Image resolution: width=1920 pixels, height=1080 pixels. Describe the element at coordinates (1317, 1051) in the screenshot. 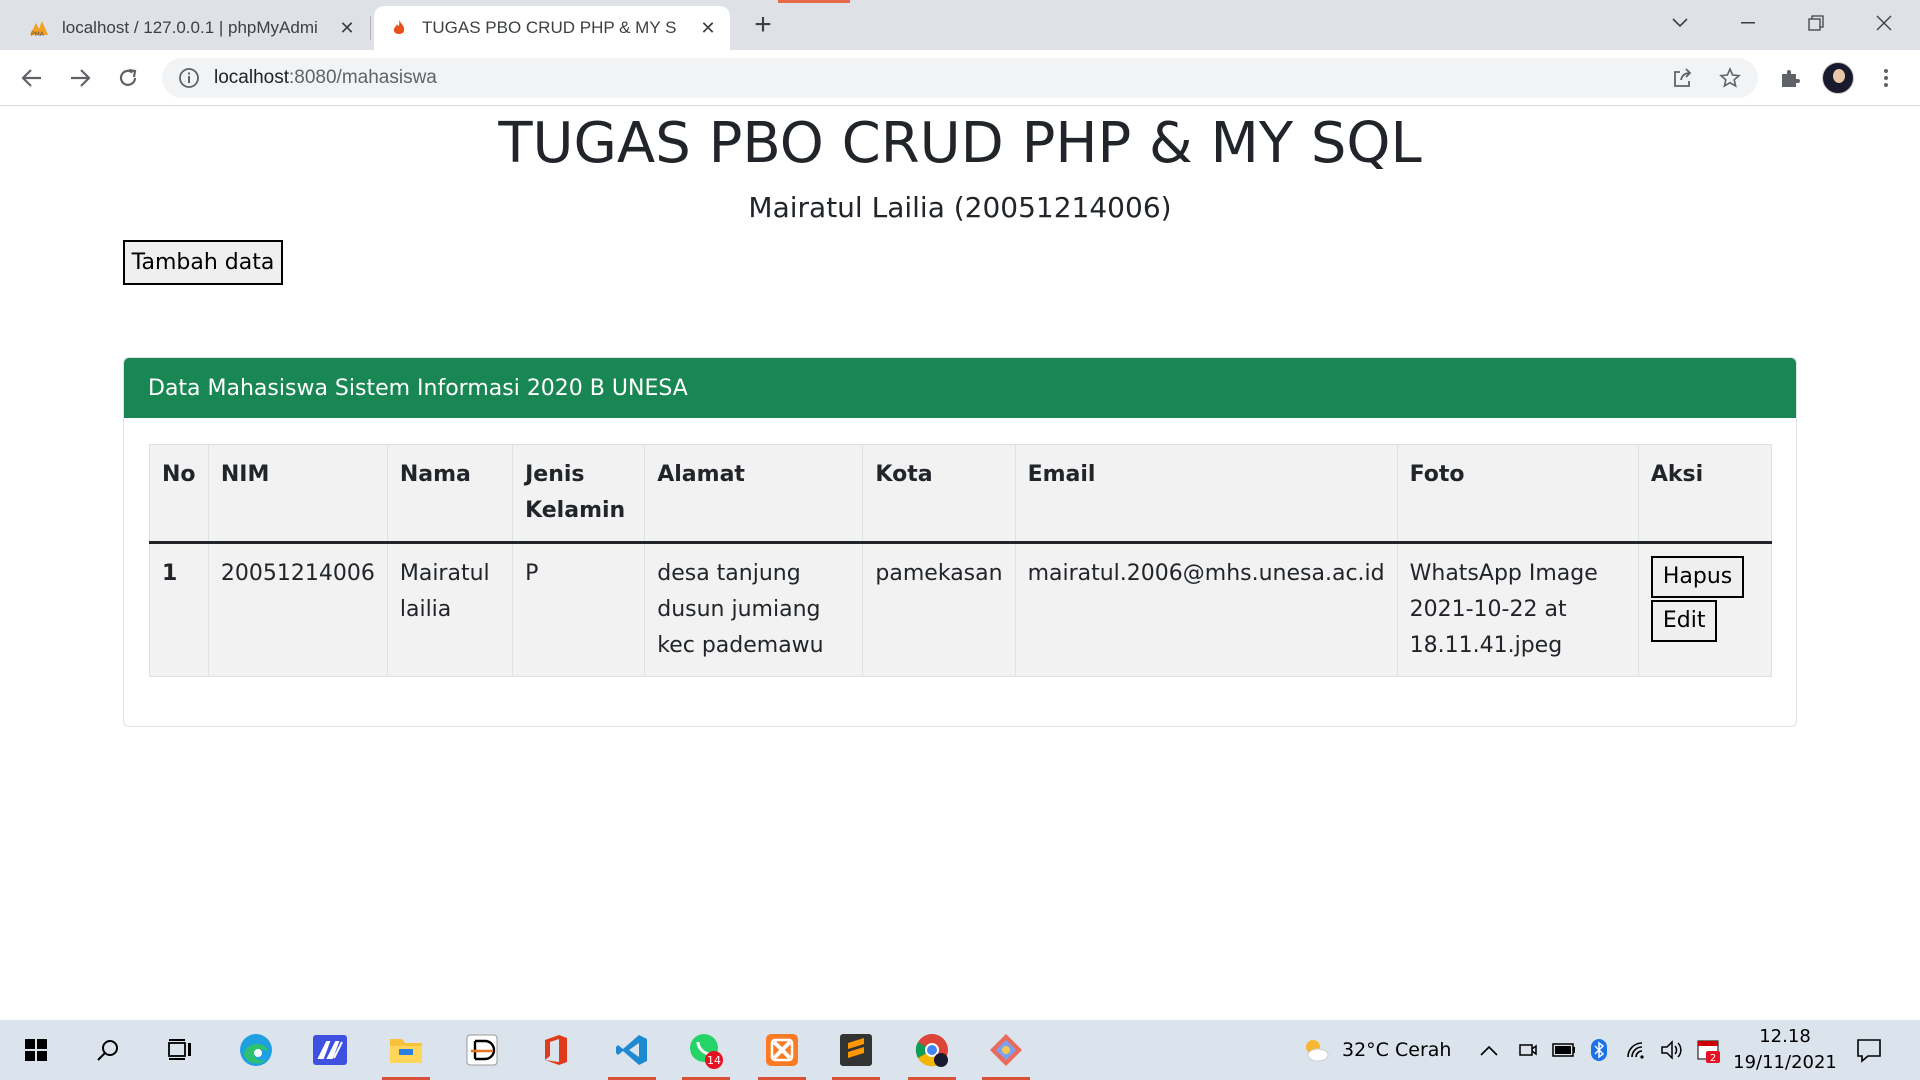

I see `partly-cloudy-icon` at that location.